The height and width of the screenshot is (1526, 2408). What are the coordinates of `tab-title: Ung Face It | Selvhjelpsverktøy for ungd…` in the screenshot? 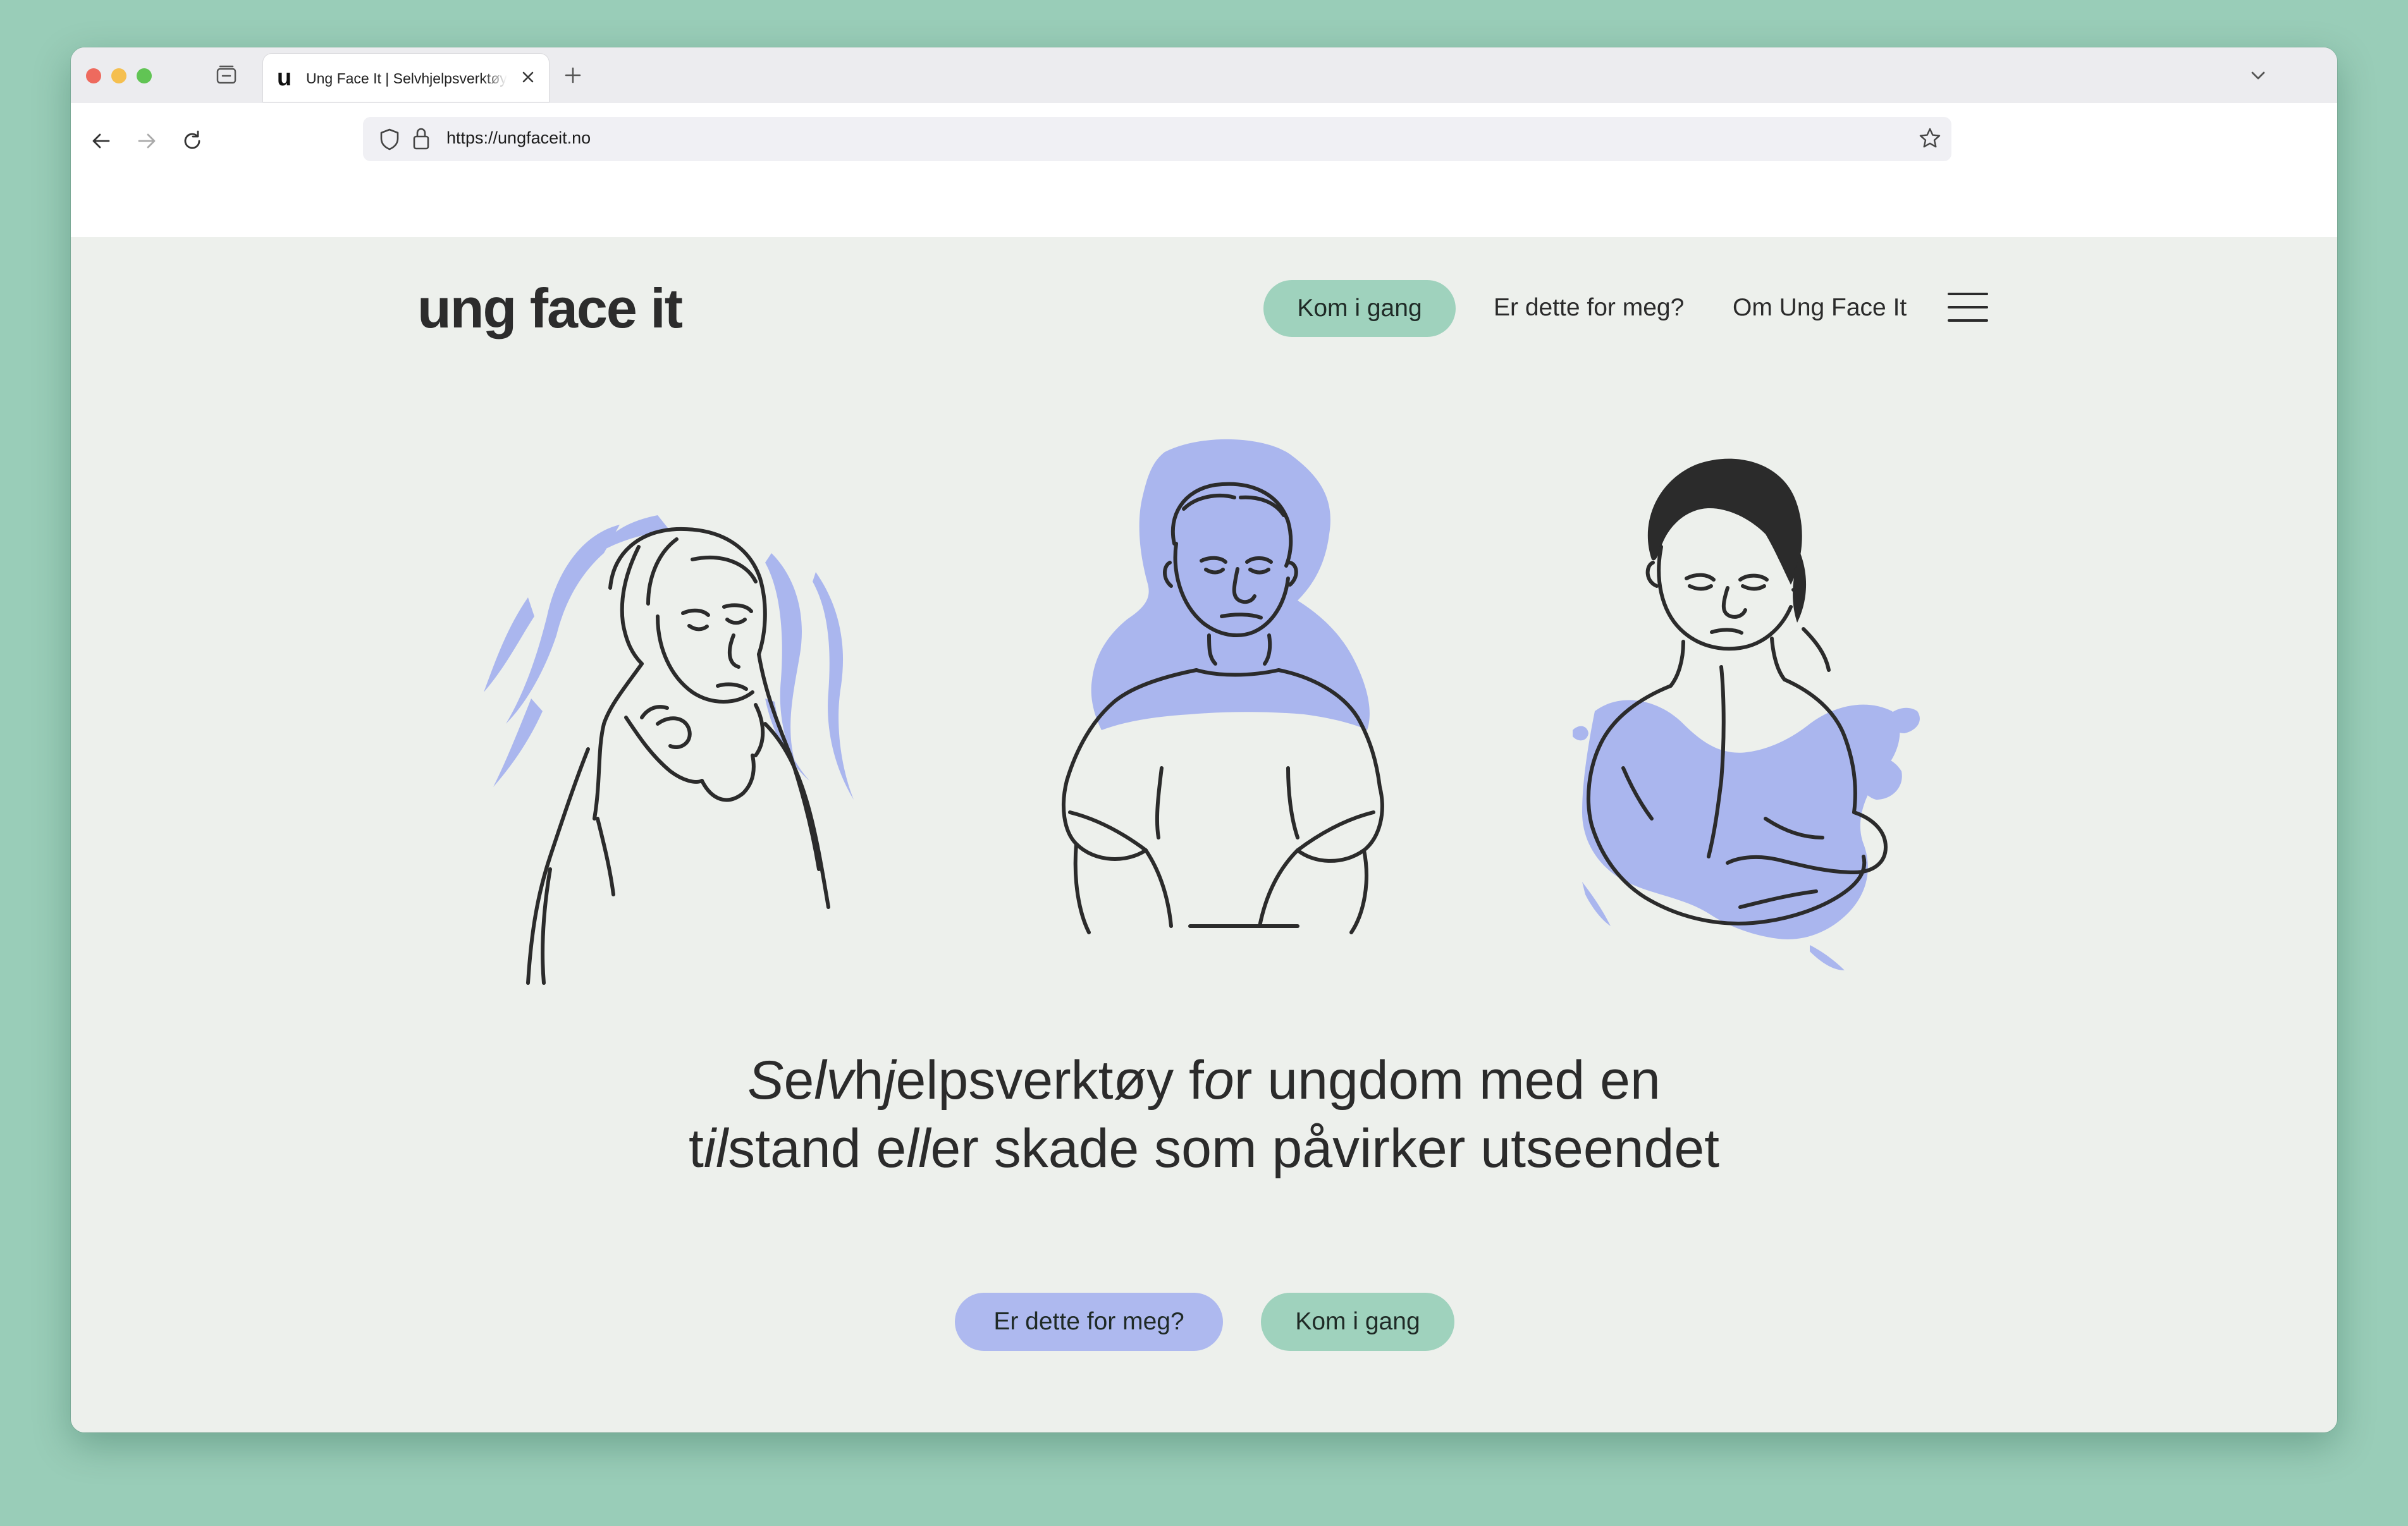 It's located at (406, 78).